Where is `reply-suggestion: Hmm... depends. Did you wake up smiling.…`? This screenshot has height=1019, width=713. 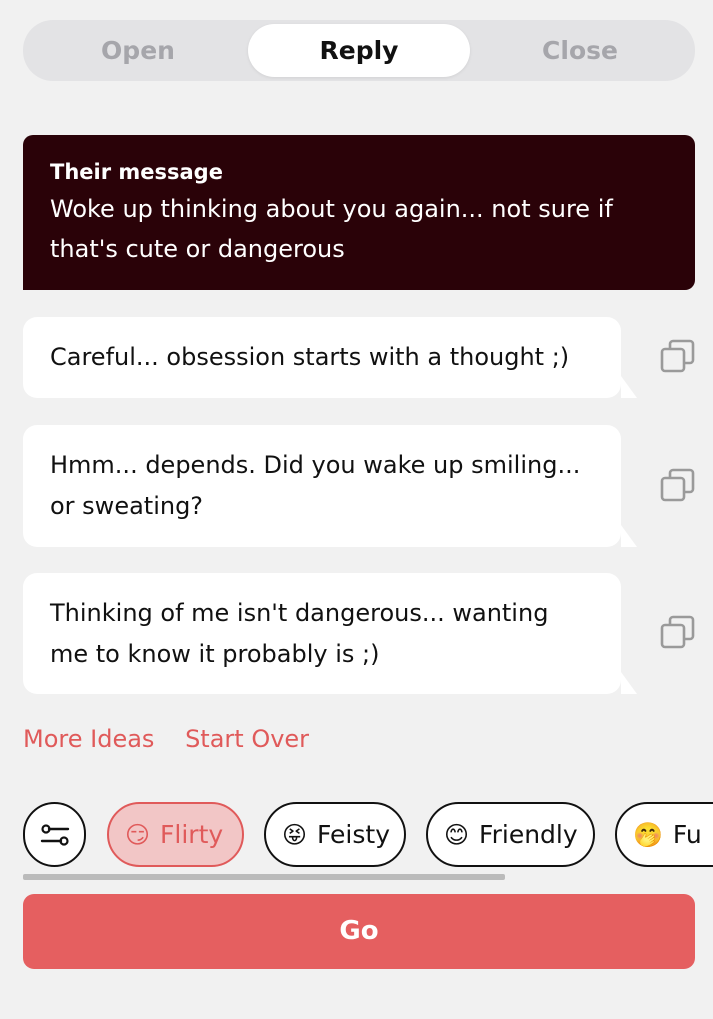 reply-suggestion: Hmm... depends. Did you wake up smiling.… is located at coordinates (330, 486).